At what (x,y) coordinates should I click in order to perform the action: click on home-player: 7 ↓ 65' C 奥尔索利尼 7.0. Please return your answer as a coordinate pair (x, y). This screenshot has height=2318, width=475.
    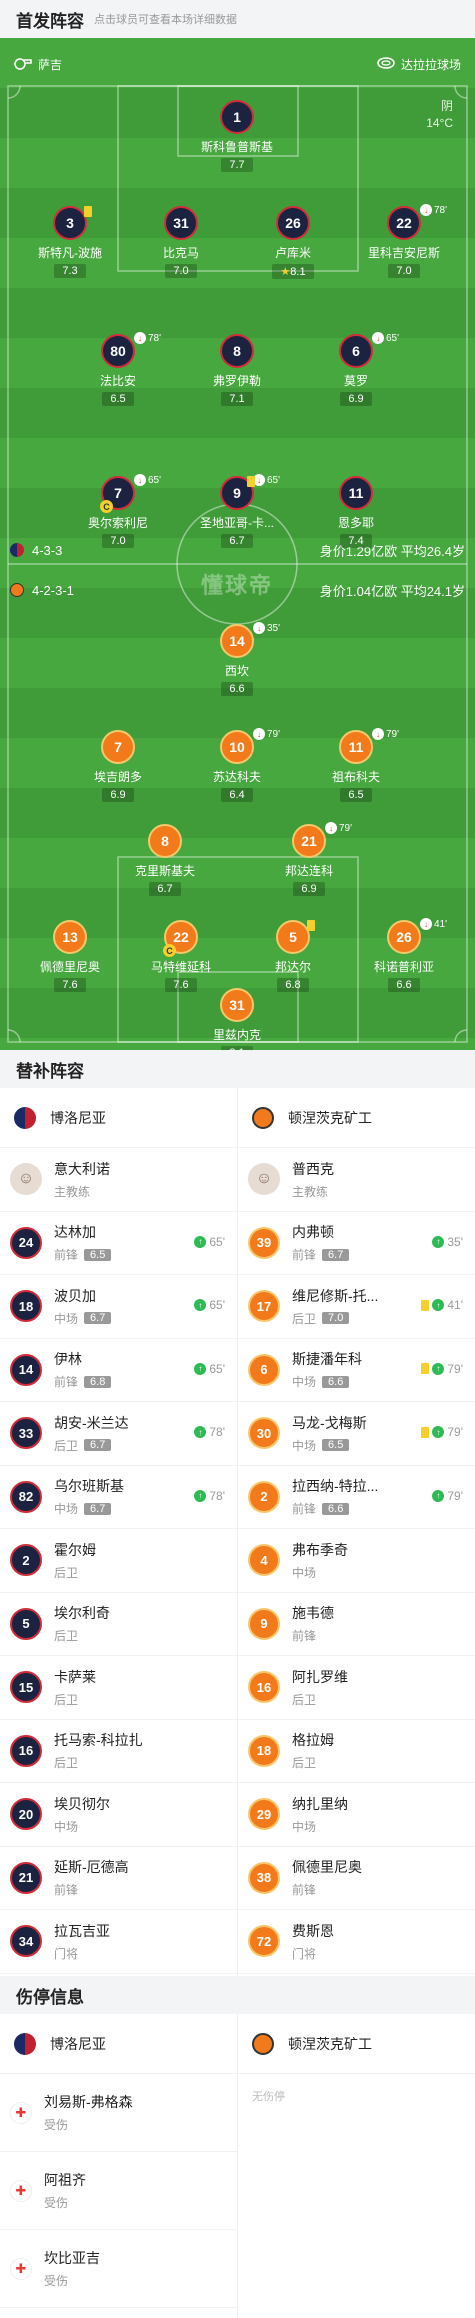
    Looking at the image, I should click on (118, 511).